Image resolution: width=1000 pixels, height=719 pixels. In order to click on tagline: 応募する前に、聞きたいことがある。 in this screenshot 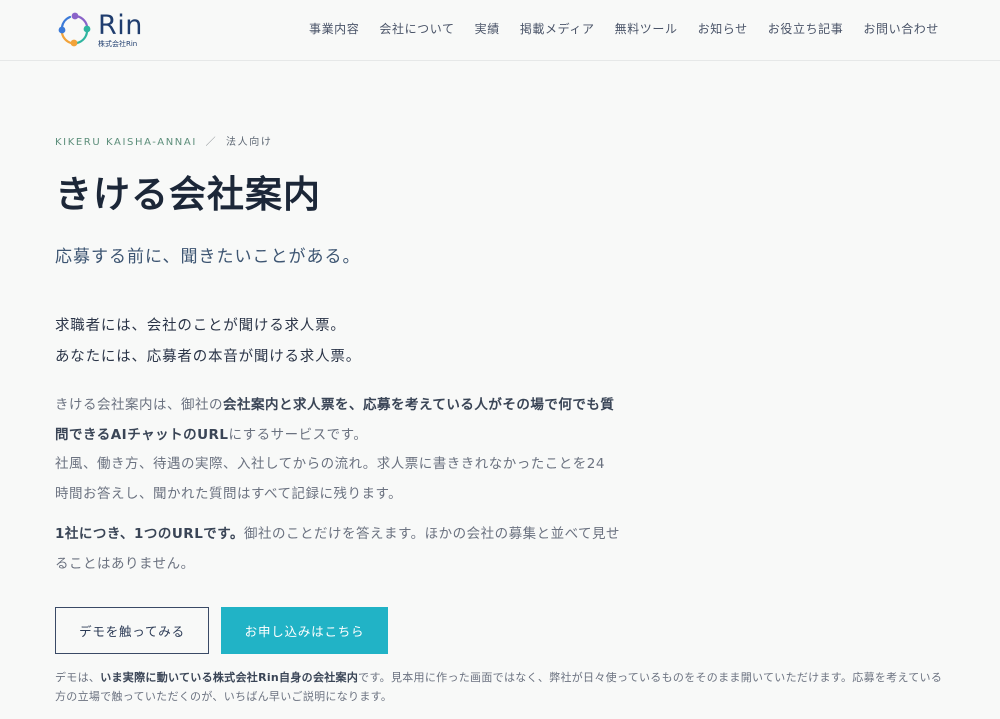, I will do `click(208, 257)`.